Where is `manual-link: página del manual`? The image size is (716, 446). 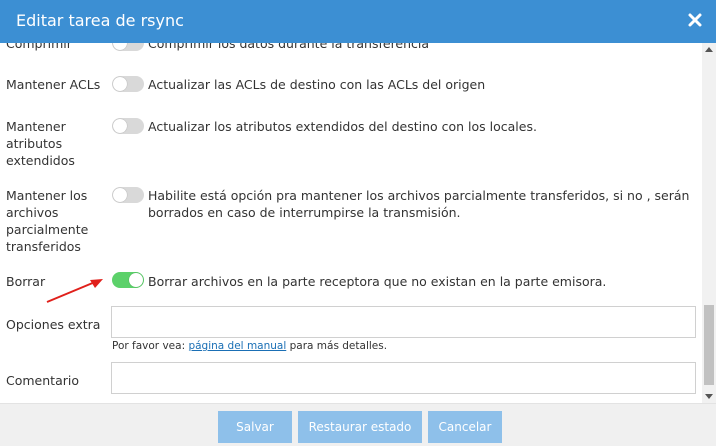
manual-link: página del manual is located at coordinates (237, 346).